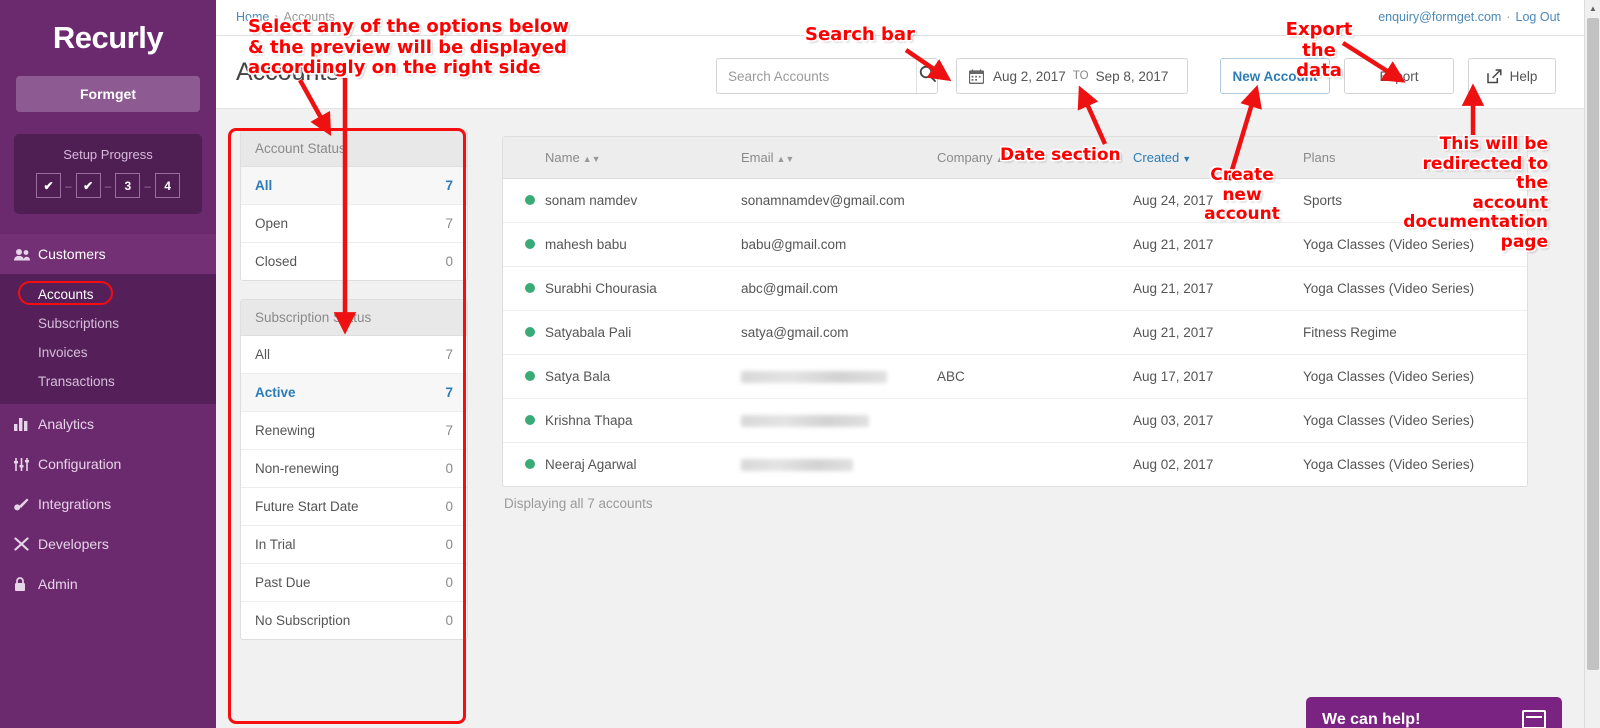 The height and width of the screenshot is (728, 1600). I want to click on sidebar-item-accounts: Accounts, so click(108, 294).